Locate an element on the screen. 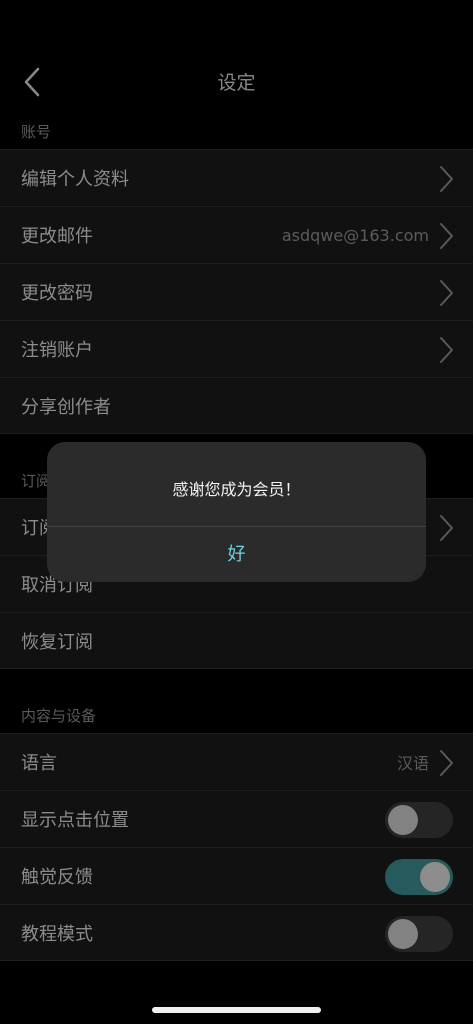 This screenshot has width=473, height=1024. home-indicator is located at coordinates (236, 1010).